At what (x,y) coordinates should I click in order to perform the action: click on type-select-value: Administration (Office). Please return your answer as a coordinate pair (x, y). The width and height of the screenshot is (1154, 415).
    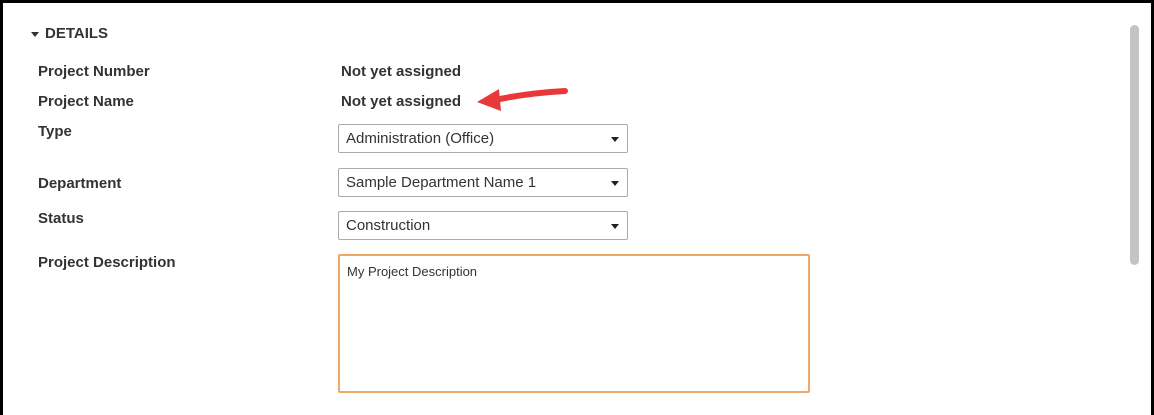
    Looking at the image, I should click on (420, 138).